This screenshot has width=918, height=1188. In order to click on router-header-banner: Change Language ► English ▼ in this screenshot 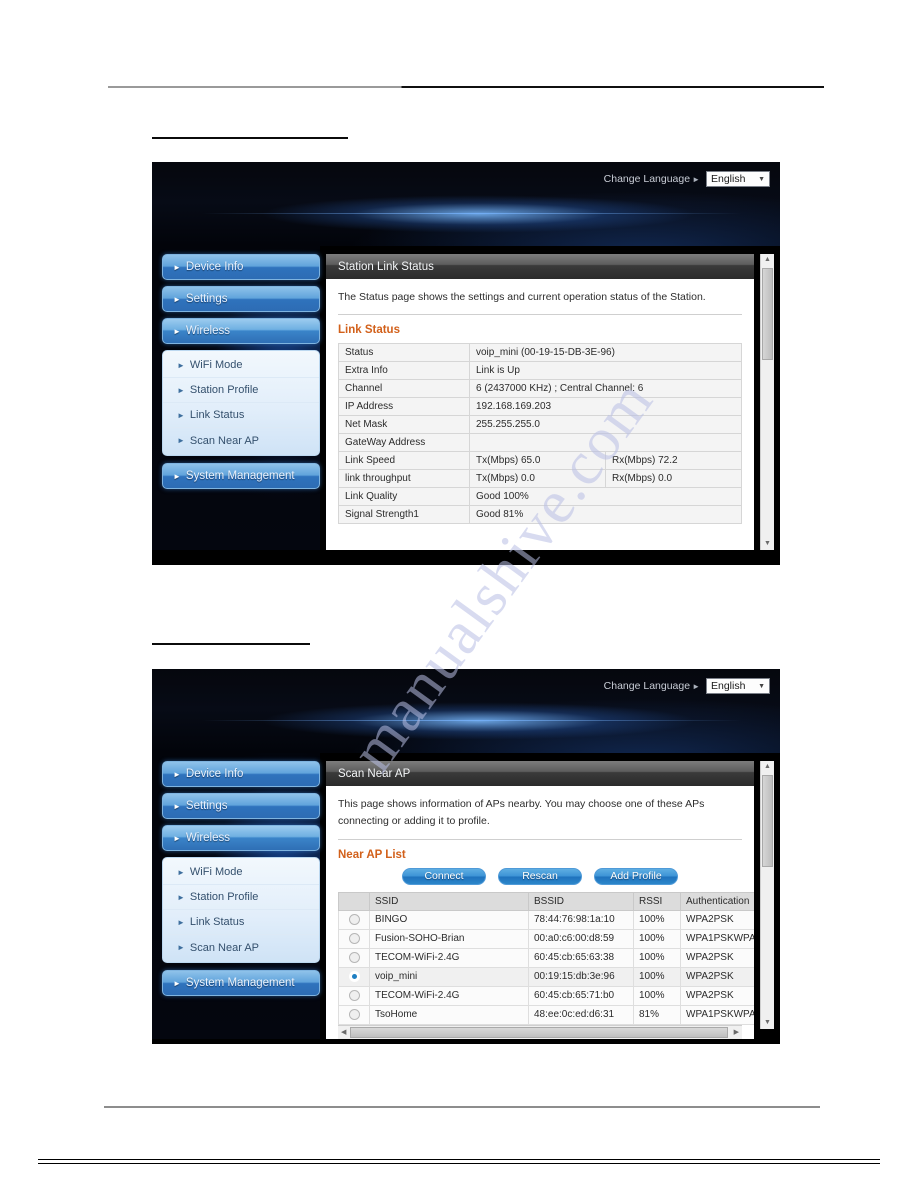, I will do `click(466, 204)`.